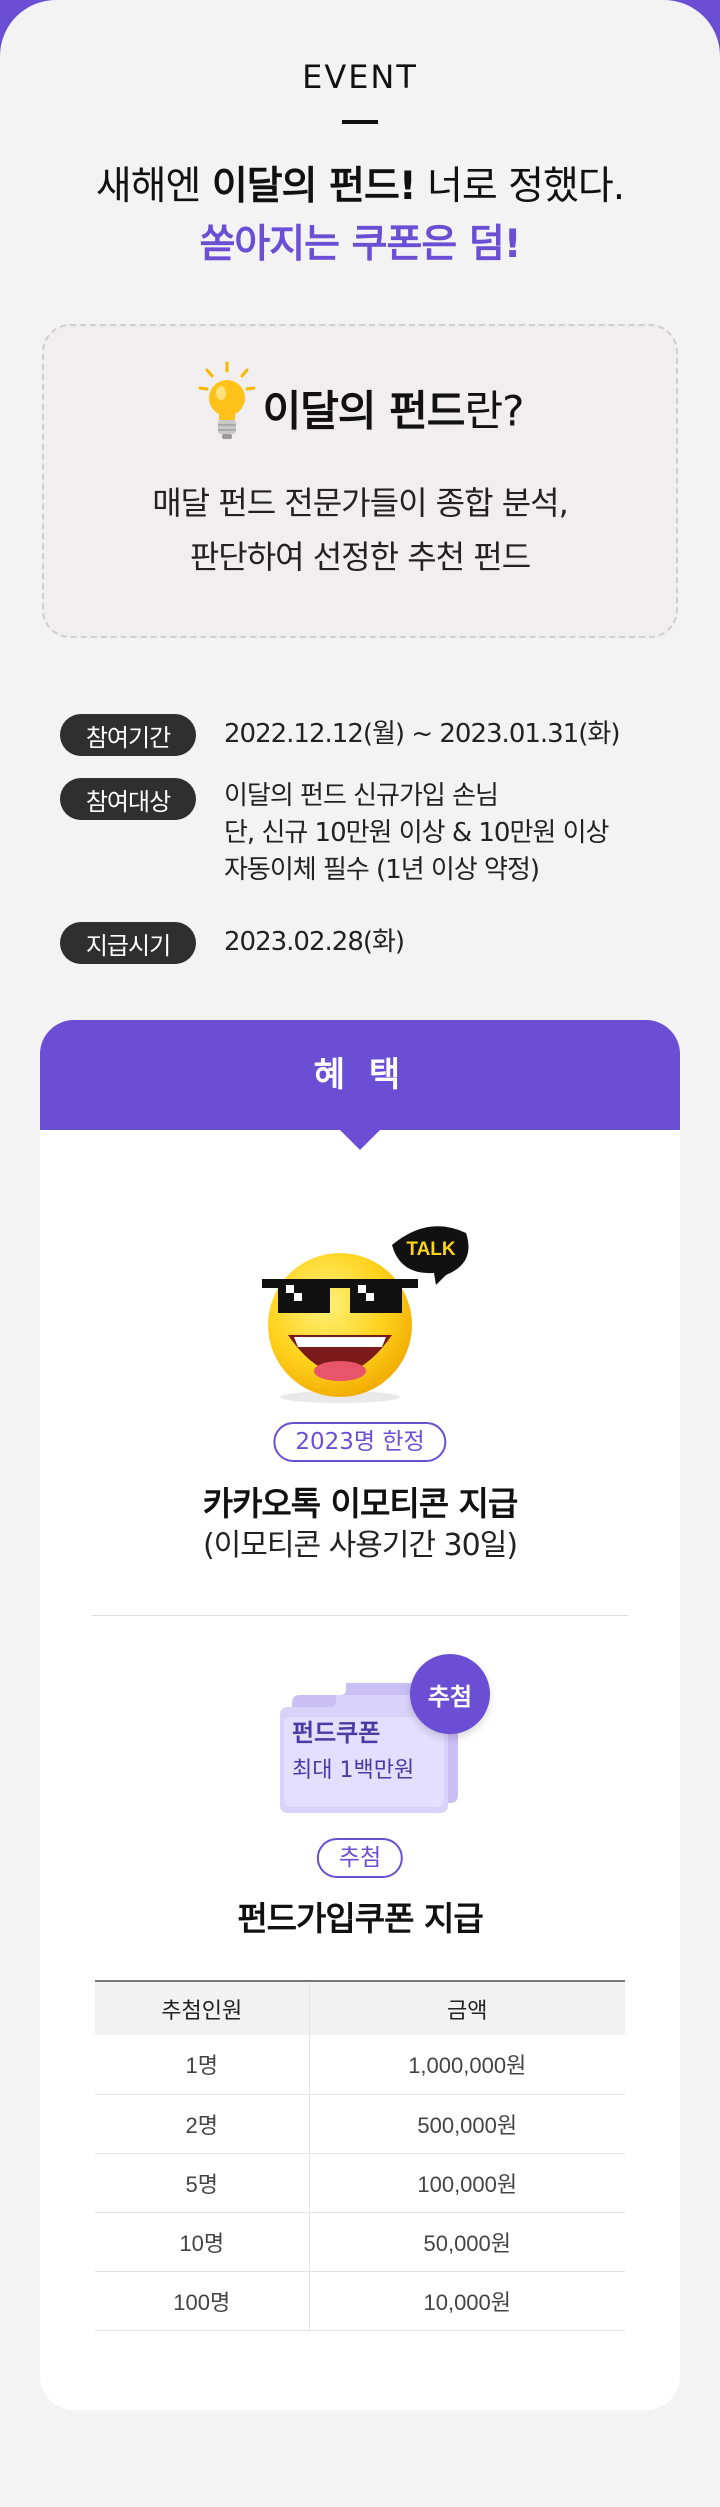 Image resolution: width=720 pixels, height=2507 pixels. What do you see at coordinates (360, 1918) in the screenshot?
I see `coupon-benefit-title: 펀드가입쿠폰 지급` at bounding box center [360, 1918].